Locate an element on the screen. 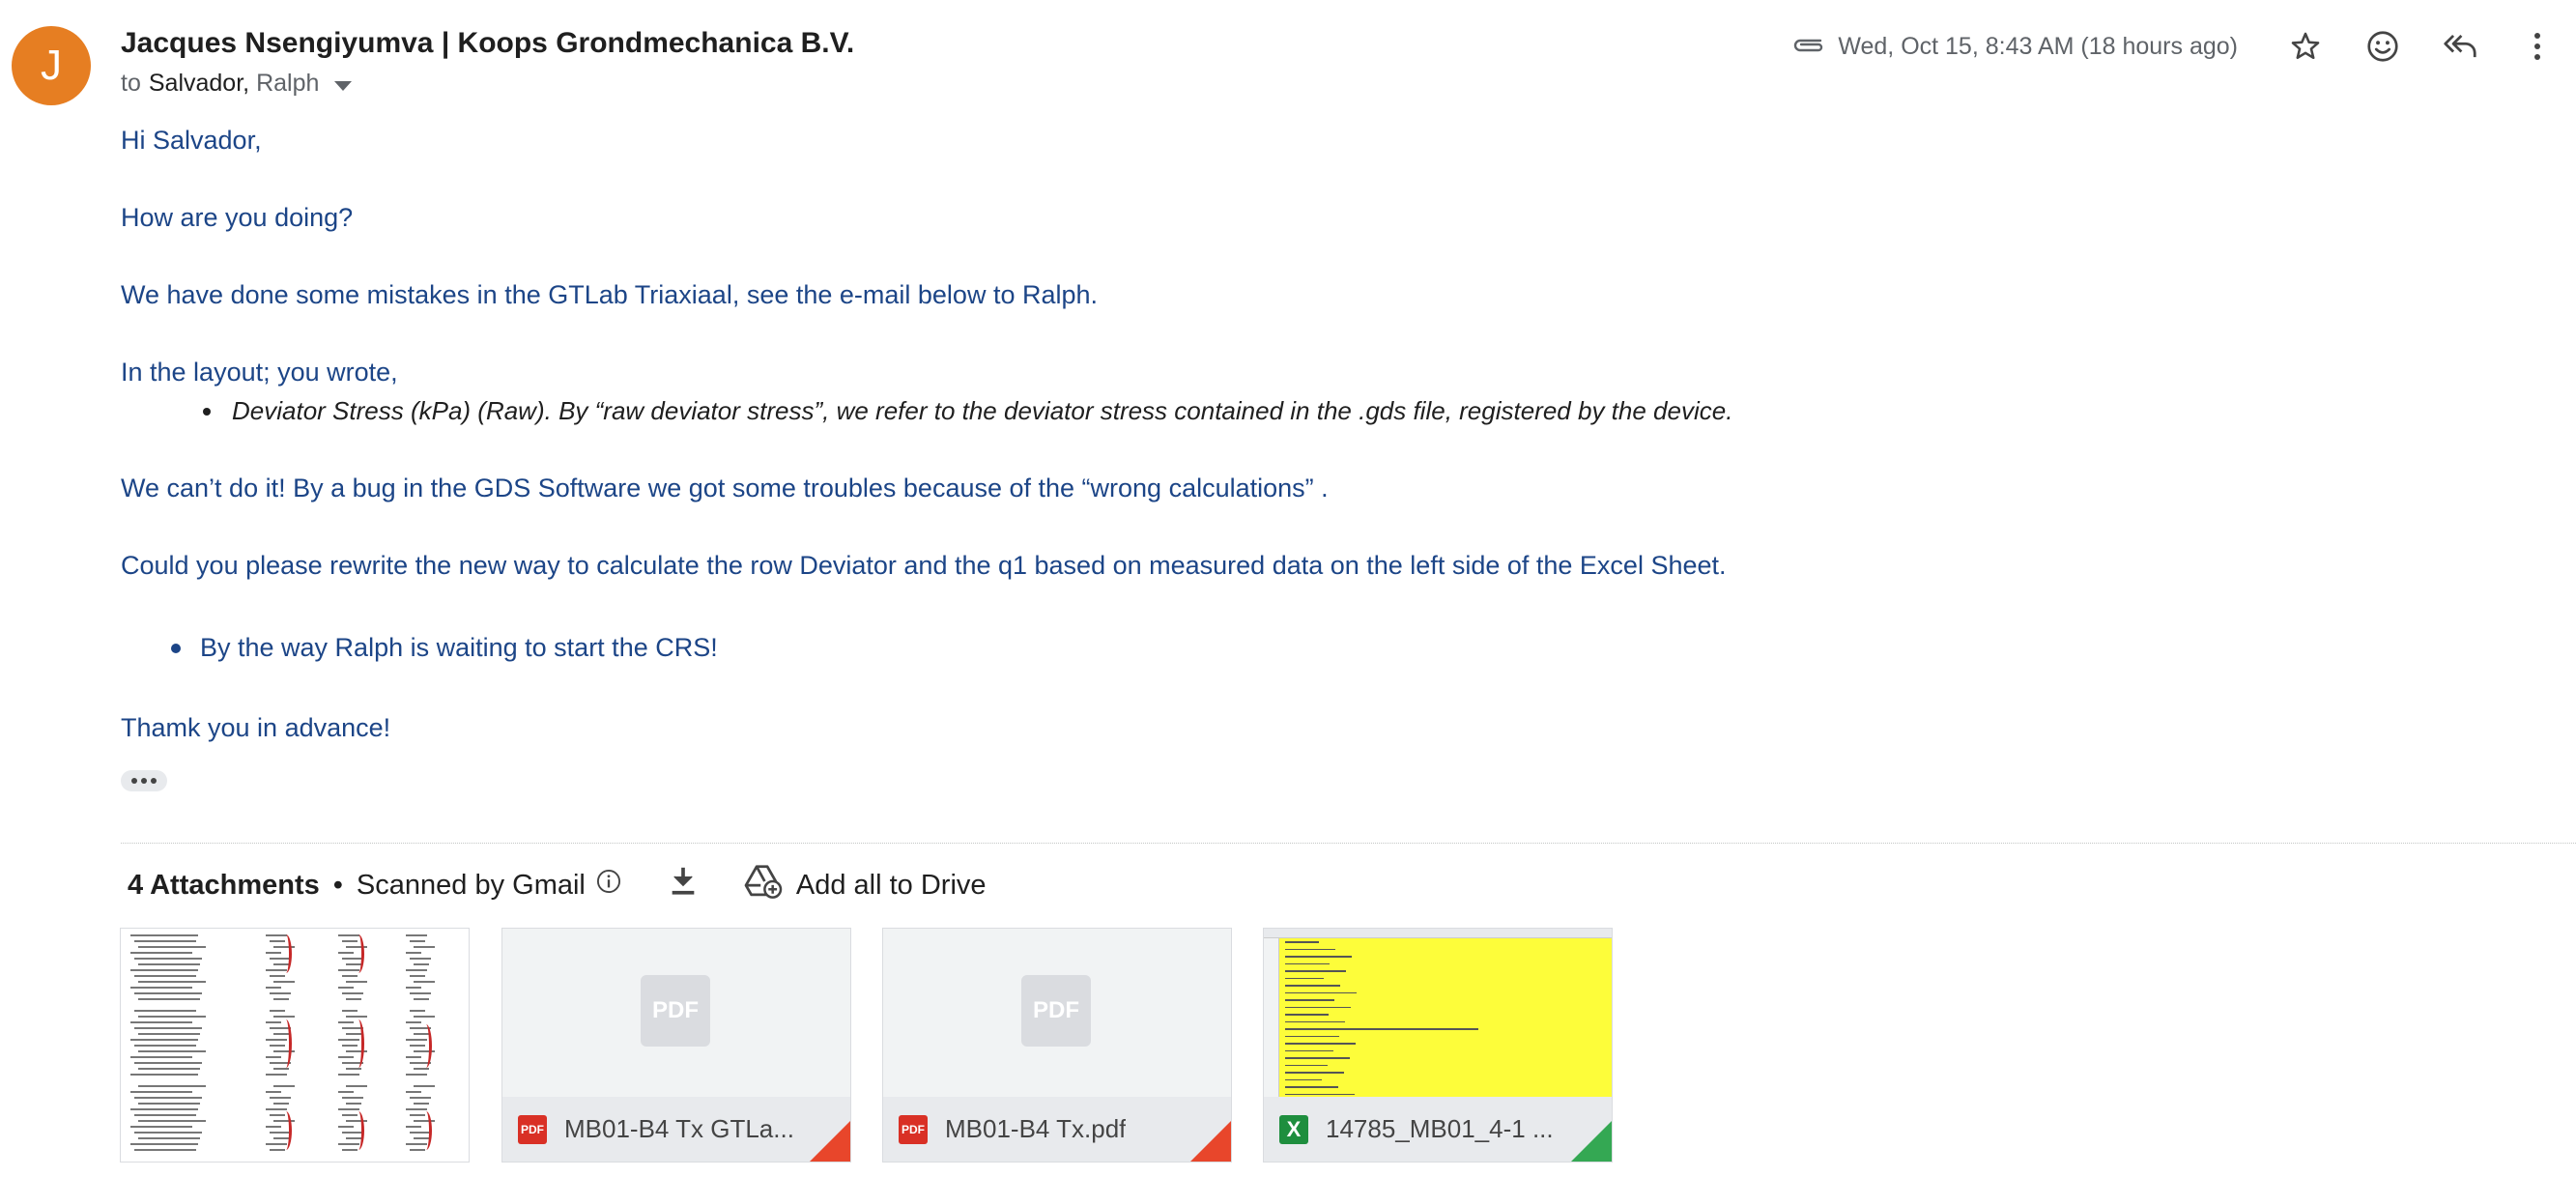  paperclip-icon is located at coordinates (1808, 47).